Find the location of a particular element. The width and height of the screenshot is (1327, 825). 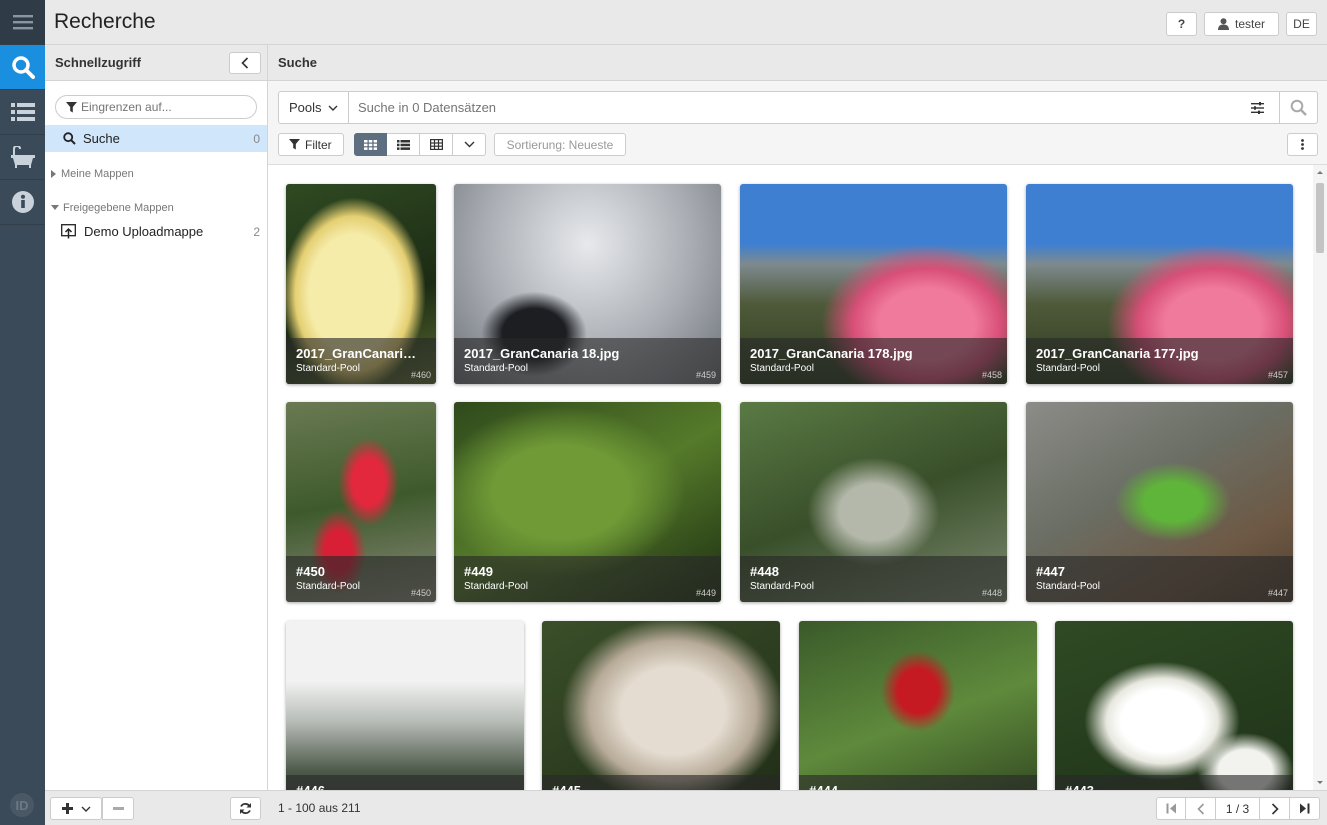

asset-card: #446Standard-Pool#446 is located at coordinates (405, 705).